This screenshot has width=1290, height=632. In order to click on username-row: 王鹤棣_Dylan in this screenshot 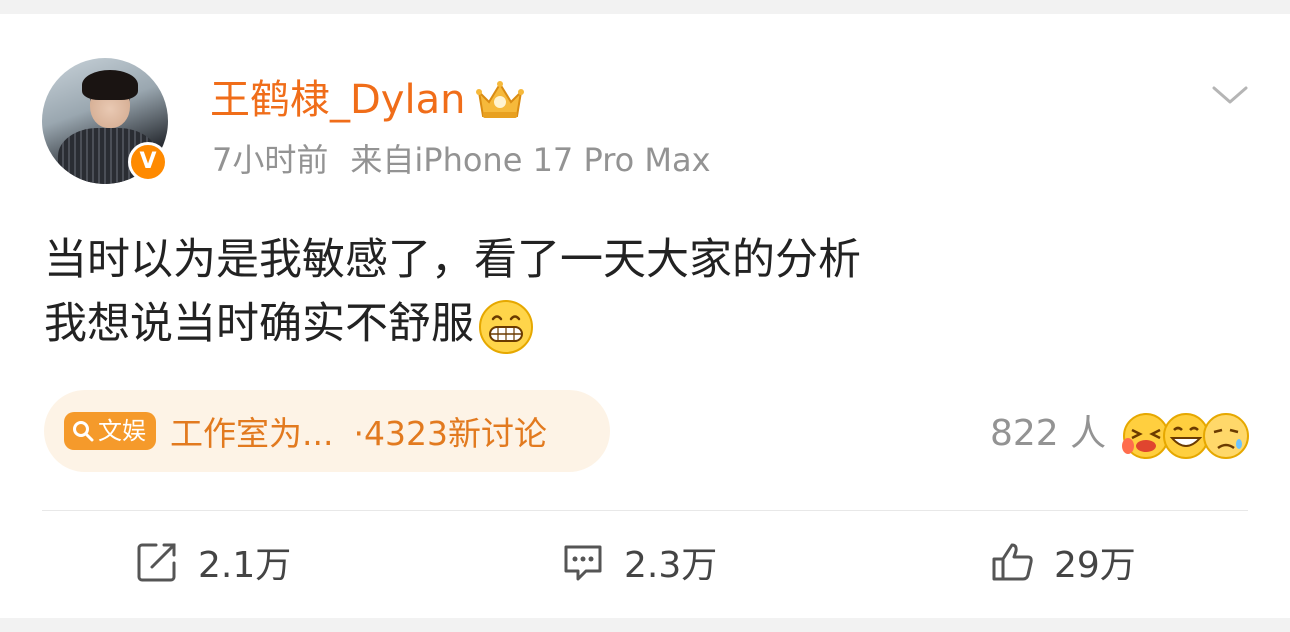, I will do `click(367, 100)`.